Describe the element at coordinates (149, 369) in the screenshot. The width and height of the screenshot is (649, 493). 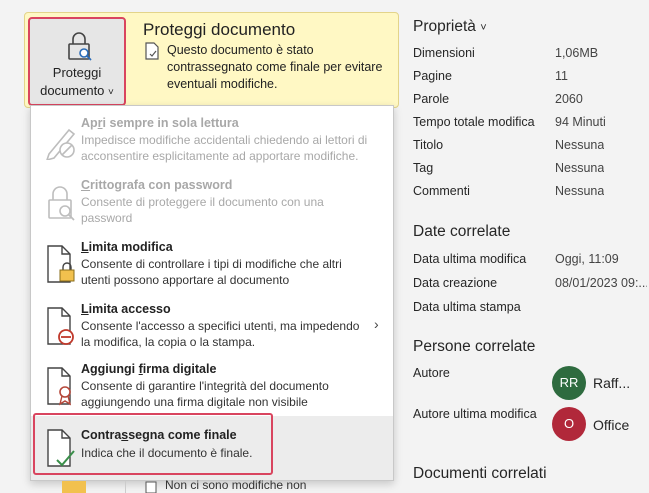
I see `menu-item-title: Aggiungi firma digitale` at that location.